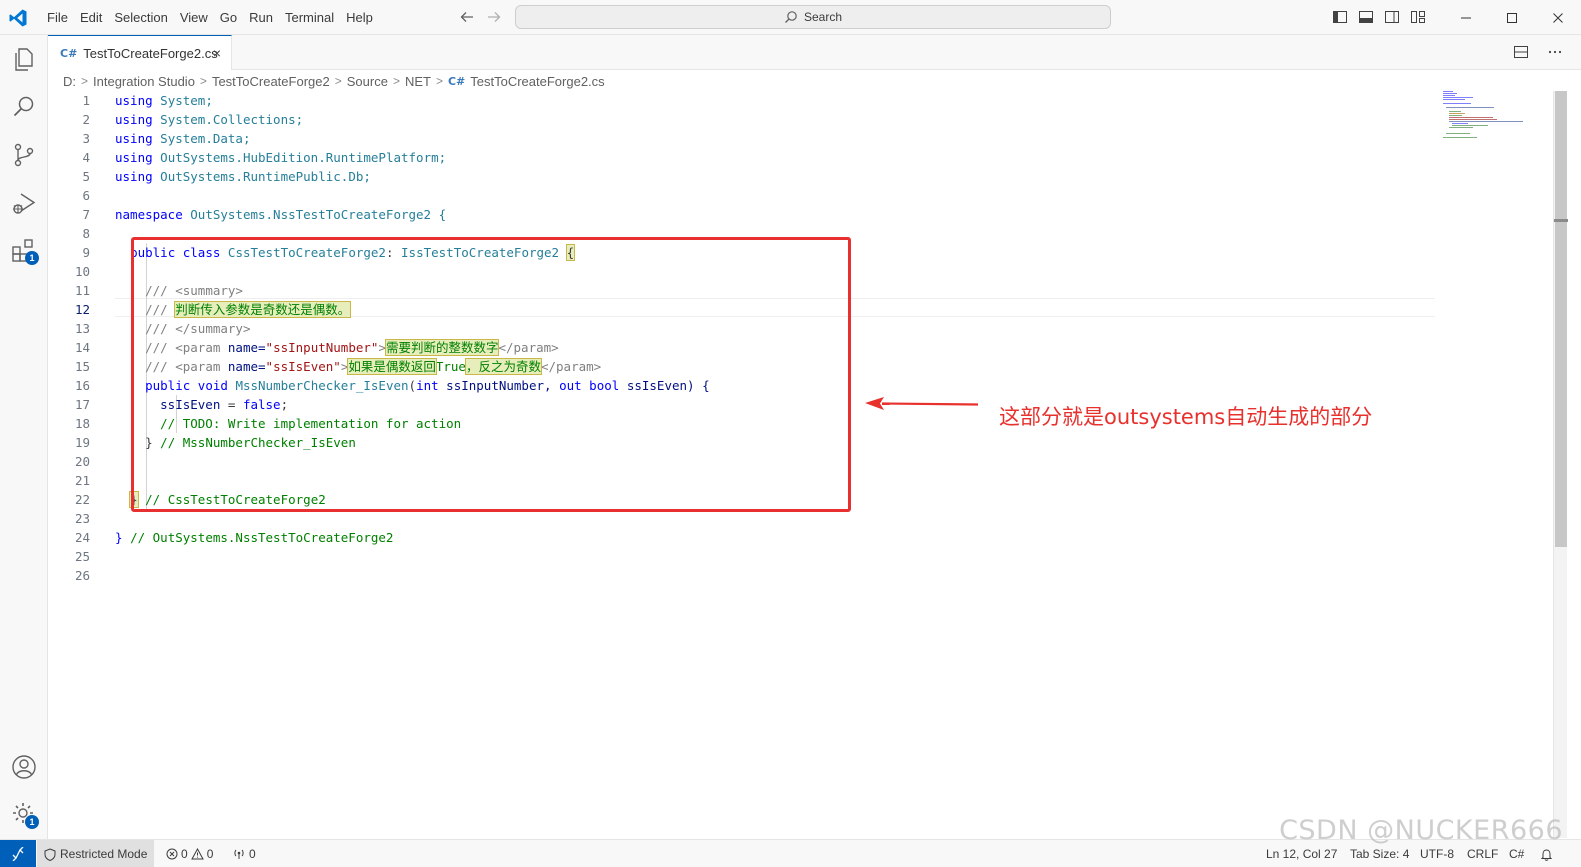 This screenshot has height=867, width=1581. What do you see at coordinates (743, 195) in the screenshot?
I see `code-line: 6` at bounding box center [743, 195].